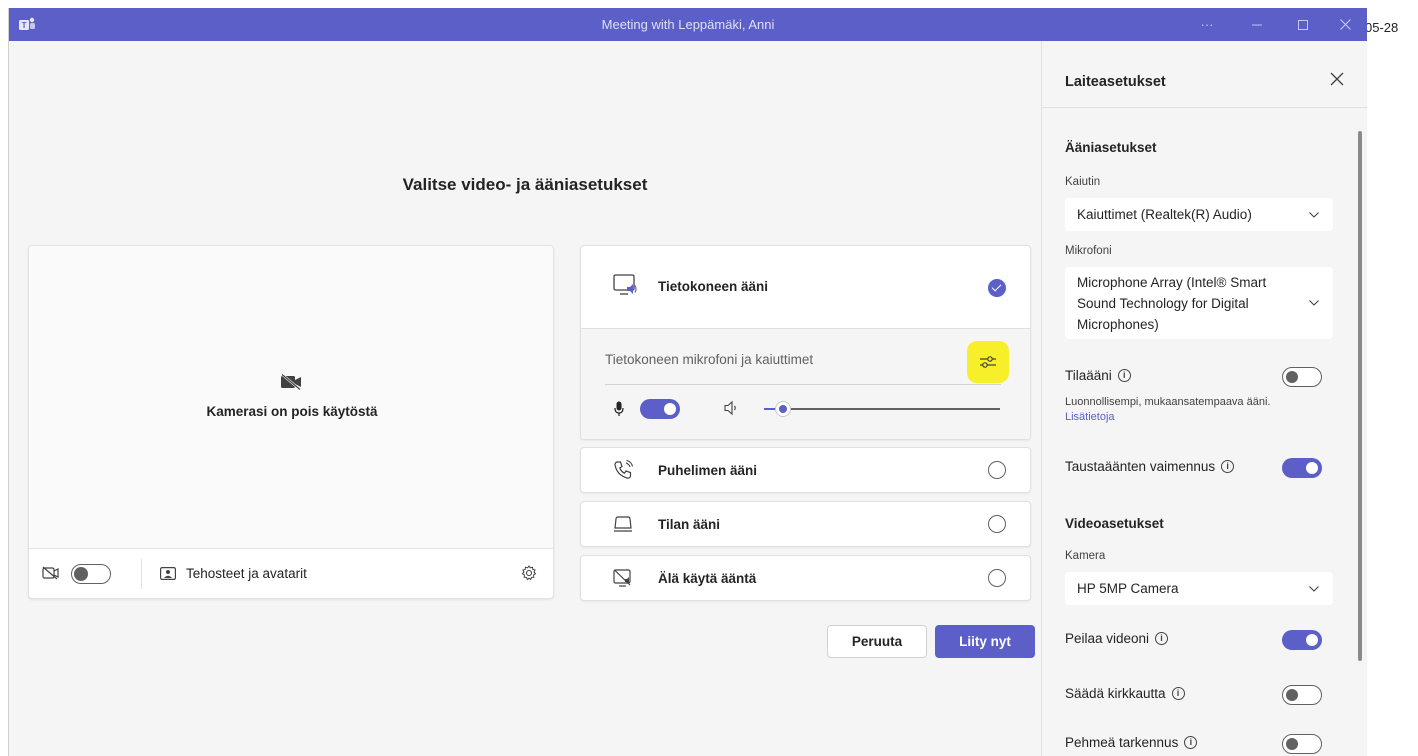 The image size is (1418, 756). I want to click on room-audio-icon, so click(623, 524).